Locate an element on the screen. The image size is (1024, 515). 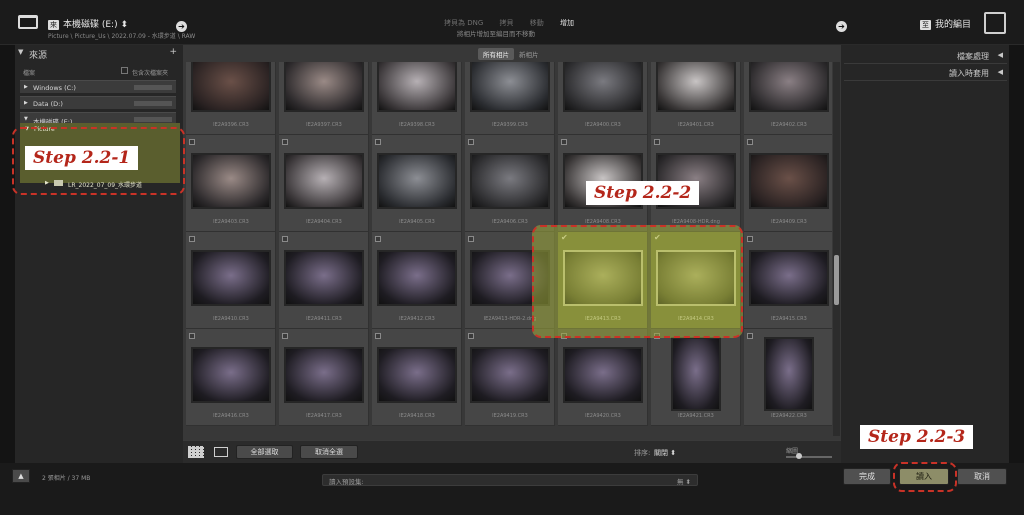
thumbnail-cell: IE2A9420.CR3 is located at coordinates (603, 377).